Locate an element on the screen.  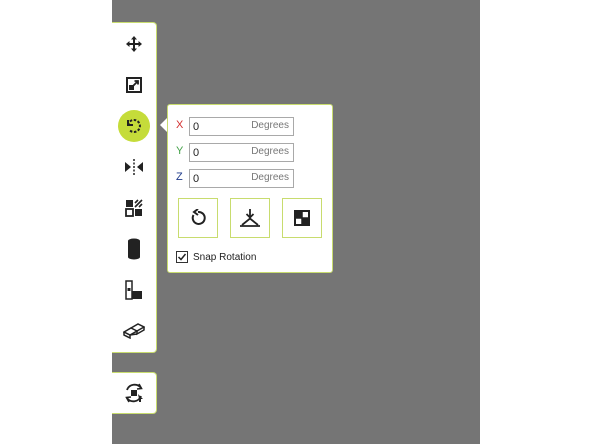
snap-rotation-checkbox is located at coordinates (182, 257).